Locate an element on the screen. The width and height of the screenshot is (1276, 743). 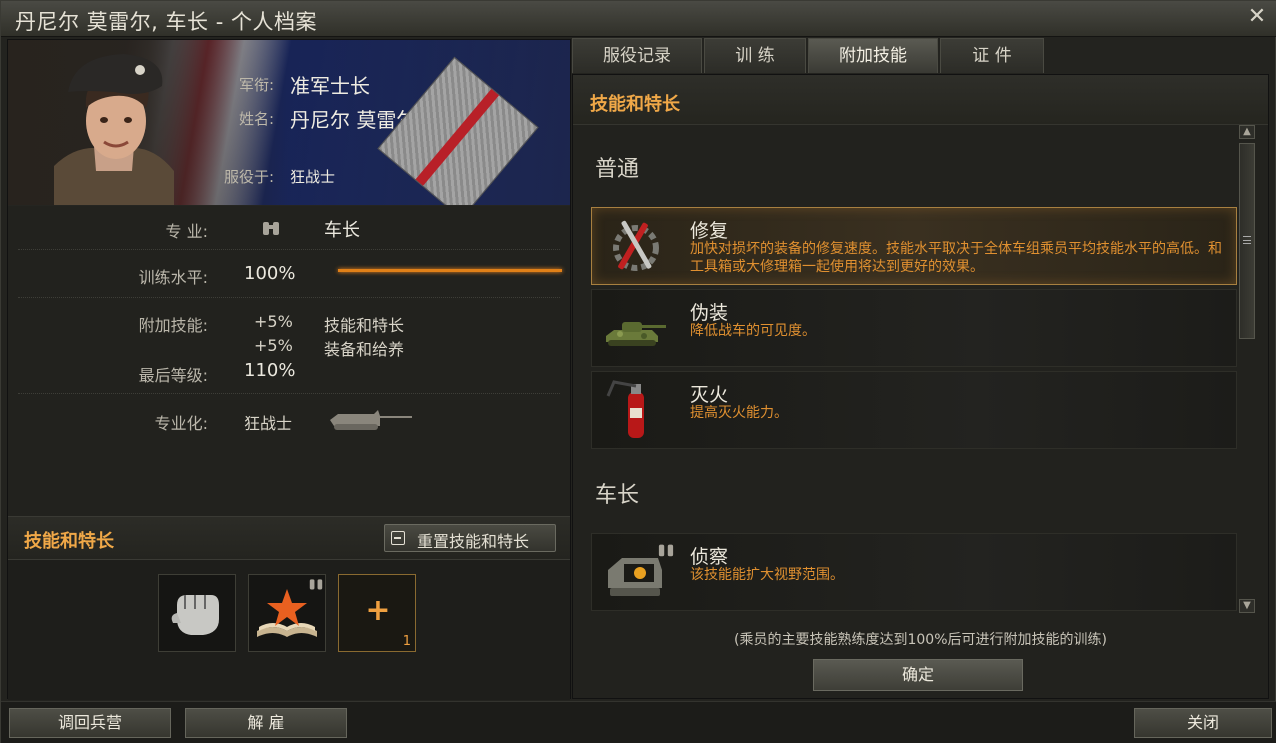
tab-additional-skills: 附加技能 is located at coordinates (873, 55).